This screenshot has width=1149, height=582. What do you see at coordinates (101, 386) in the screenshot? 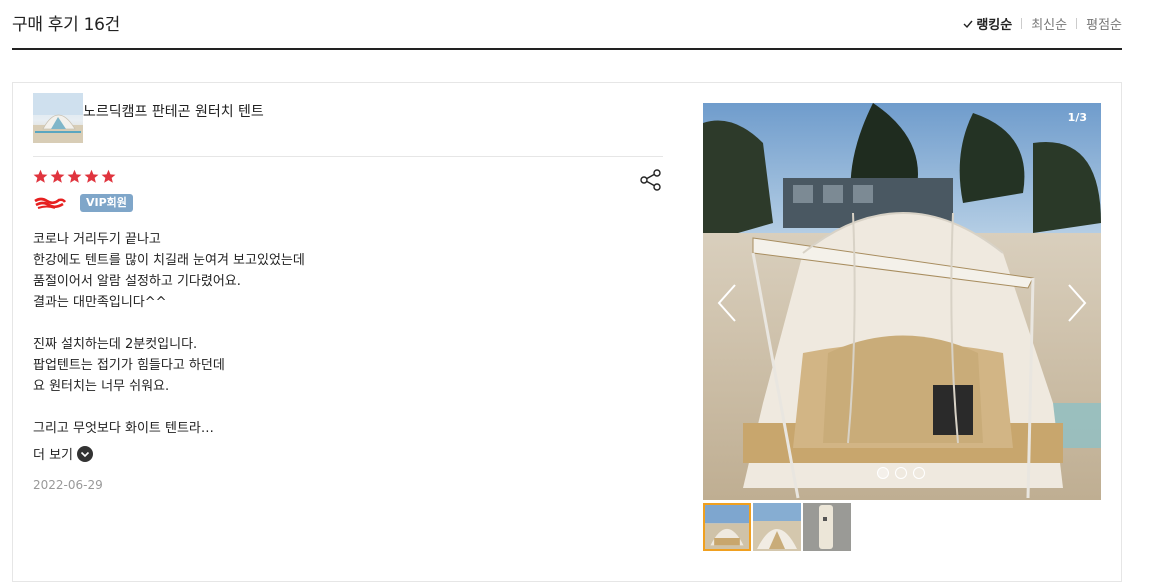
I see `review-line: 요 원터치는 너무 쉬워요.` at bounding box center [101, 386].